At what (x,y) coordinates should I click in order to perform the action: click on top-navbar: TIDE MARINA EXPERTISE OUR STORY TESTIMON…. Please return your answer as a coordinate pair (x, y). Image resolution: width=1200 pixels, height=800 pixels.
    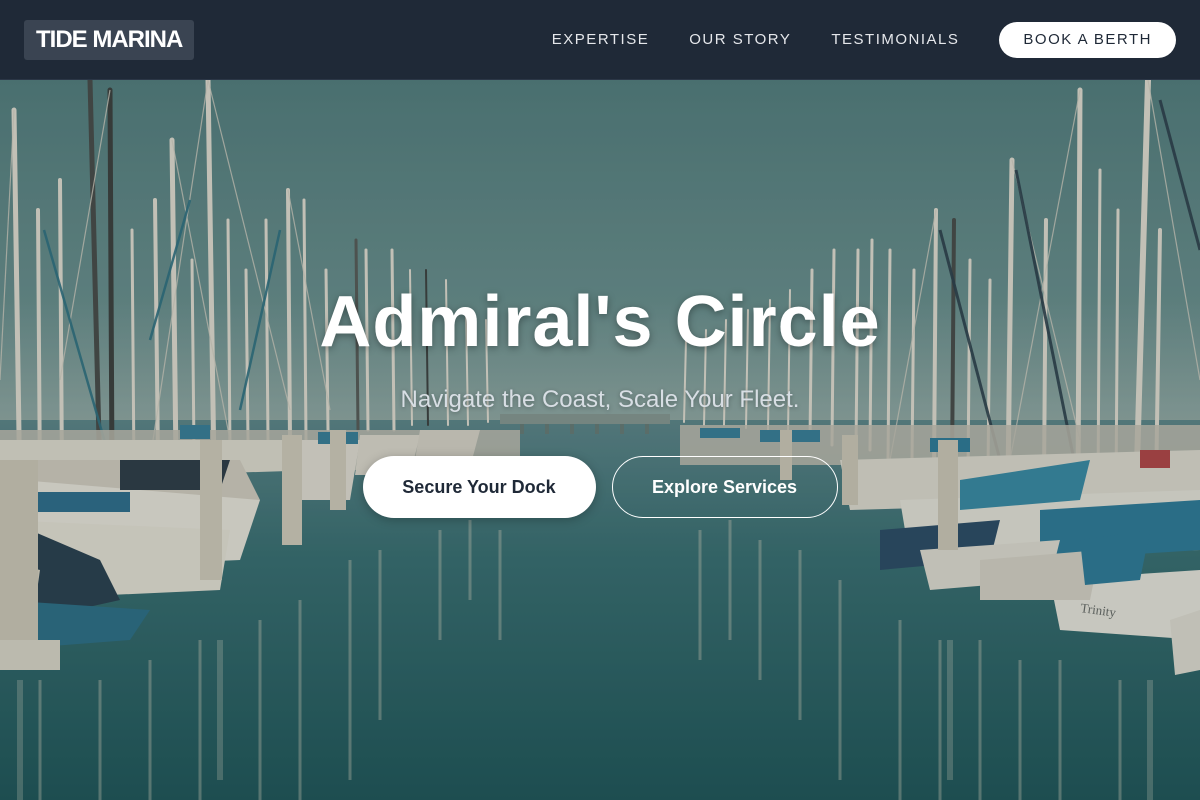
    Looking at the image, I should click on (600, 40).